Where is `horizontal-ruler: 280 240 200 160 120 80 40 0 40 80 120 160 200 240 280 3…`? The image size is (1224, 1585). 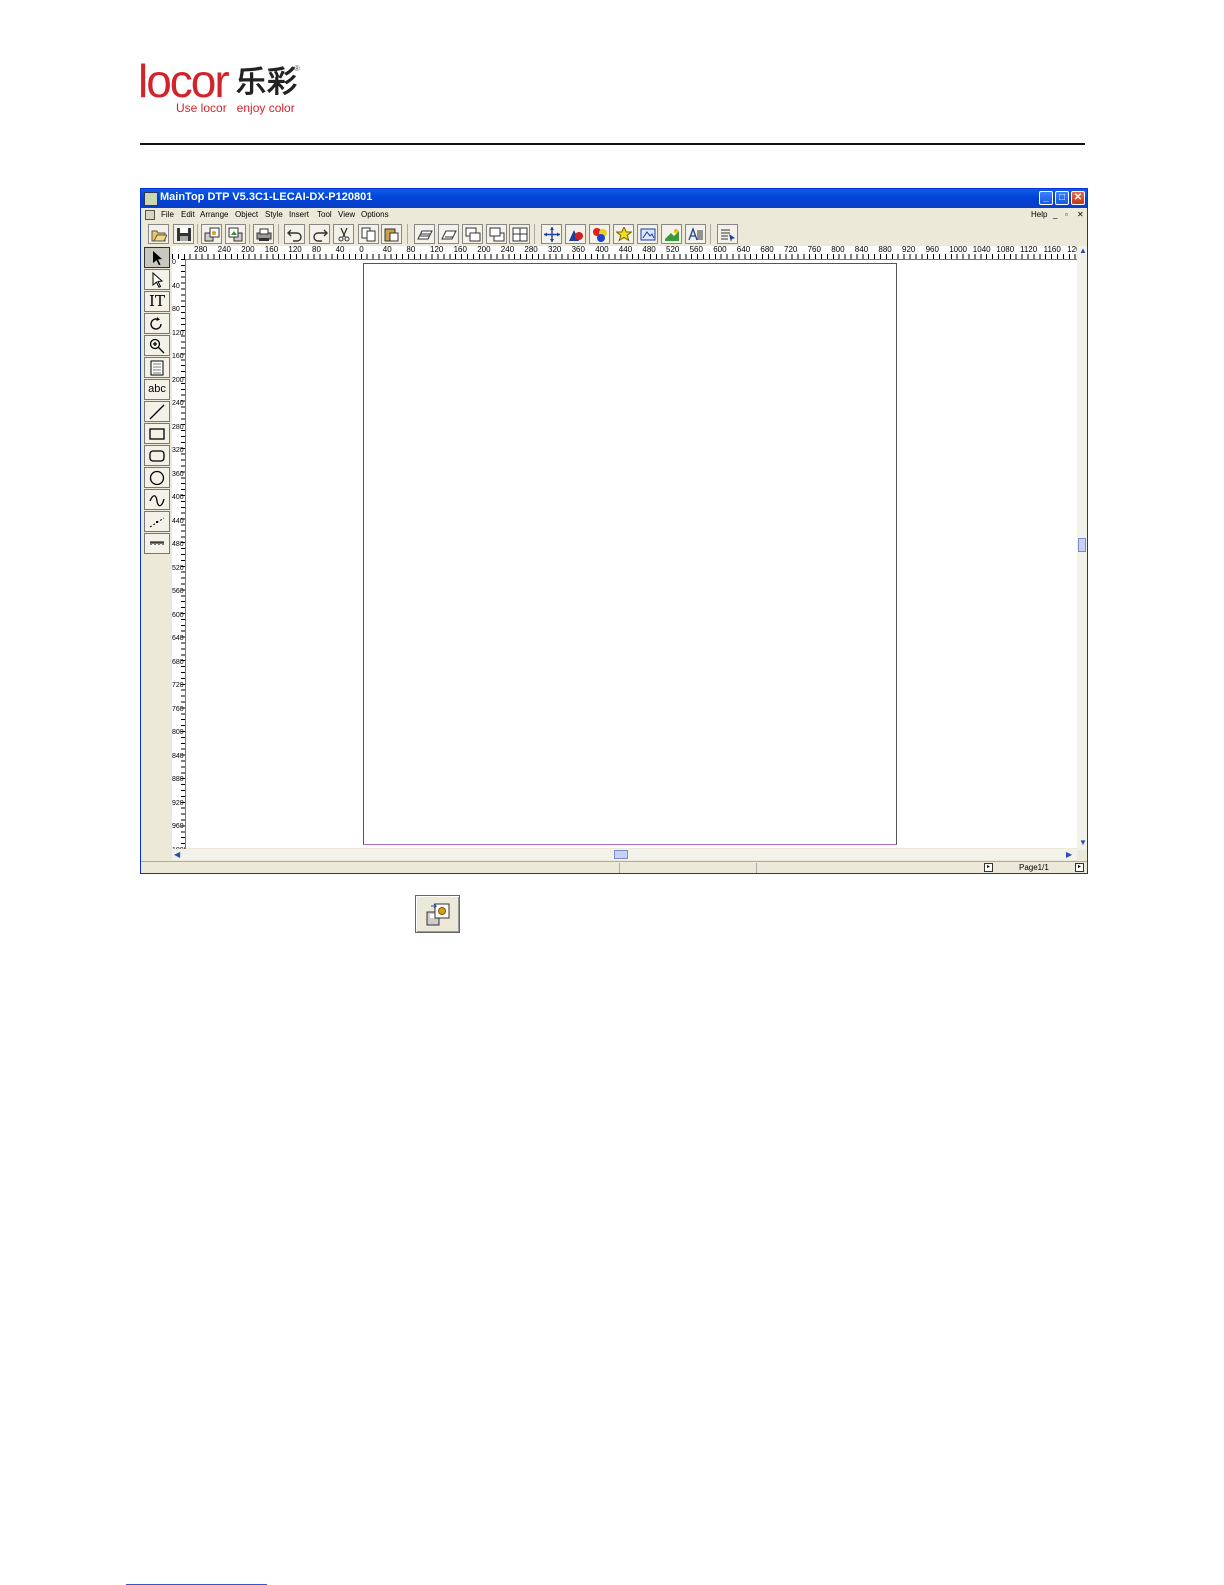
horizontal-ruler: 280 240 200 160 120 80 40 0 40 80 120 160 200 240 280 3… is located at coordinates (629, 253).